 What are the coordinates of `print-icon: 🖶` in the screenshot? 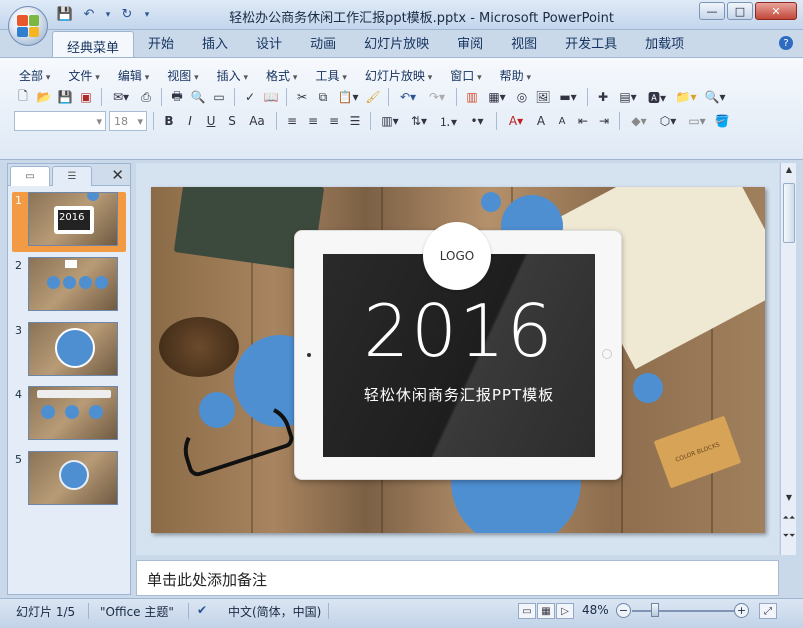 It's located at (177, 97).